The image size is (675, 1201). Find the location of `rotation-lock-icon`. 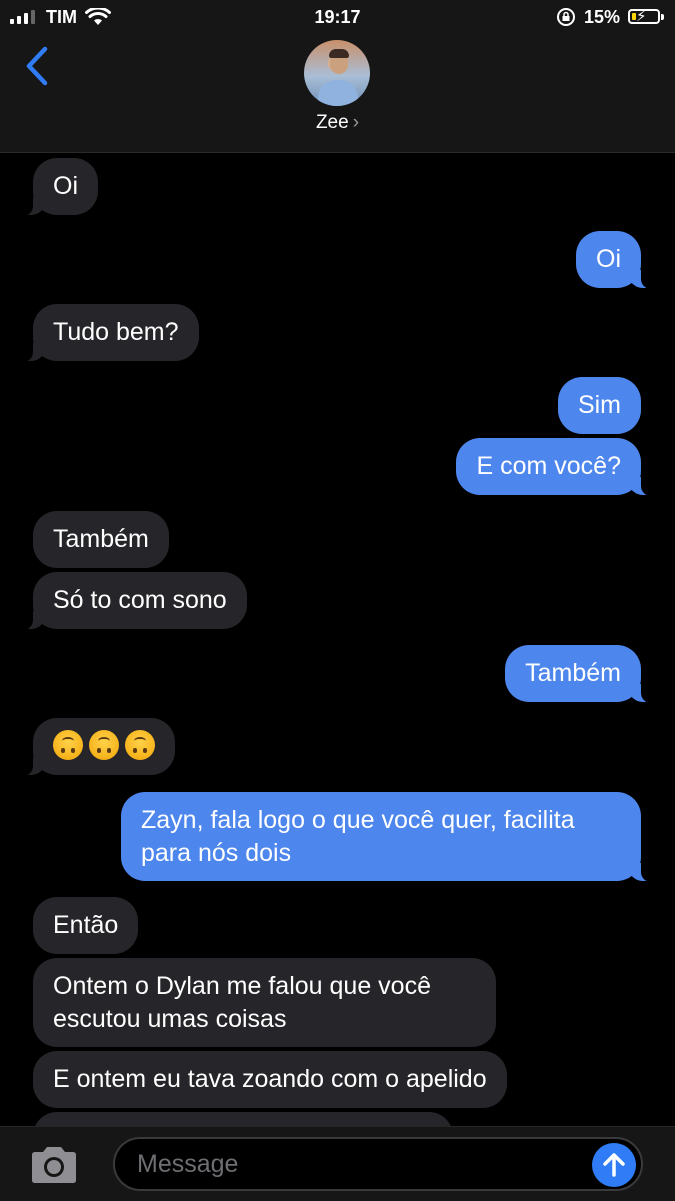

rotation-lock-icon is located at coordinates (566, 19).